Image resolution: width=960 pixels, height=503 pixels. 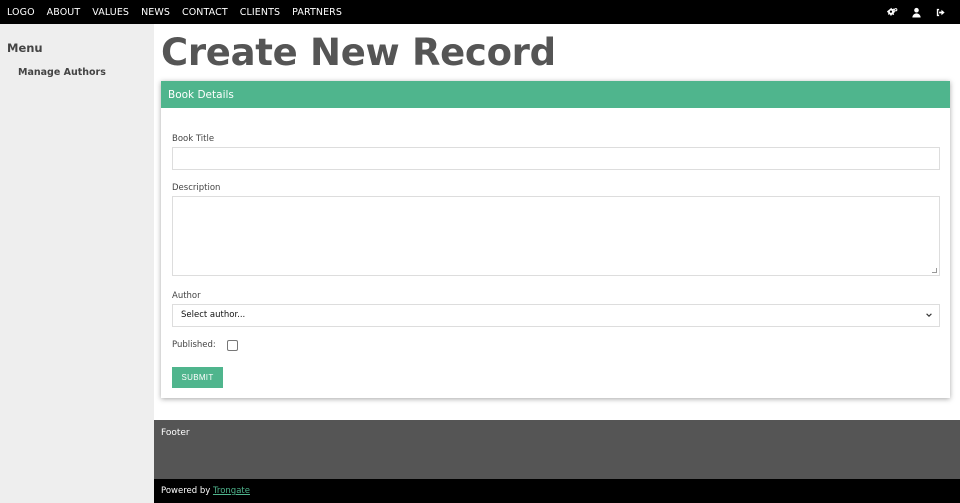 I want to click on top-icons, so click(x=916, y=12).